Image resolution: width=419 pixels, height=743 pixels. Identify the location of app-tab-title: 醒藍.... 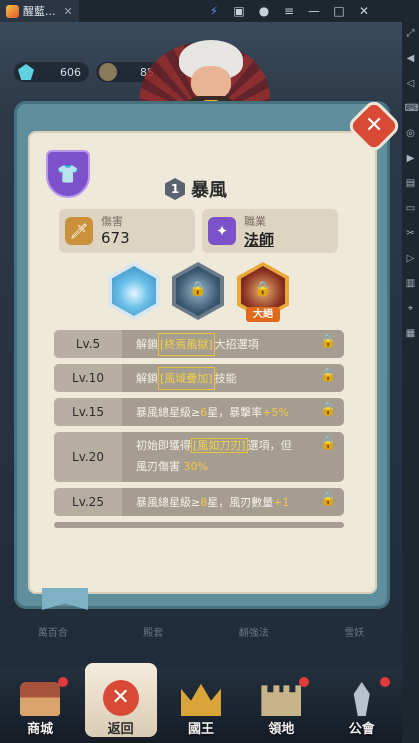
(39, 11).